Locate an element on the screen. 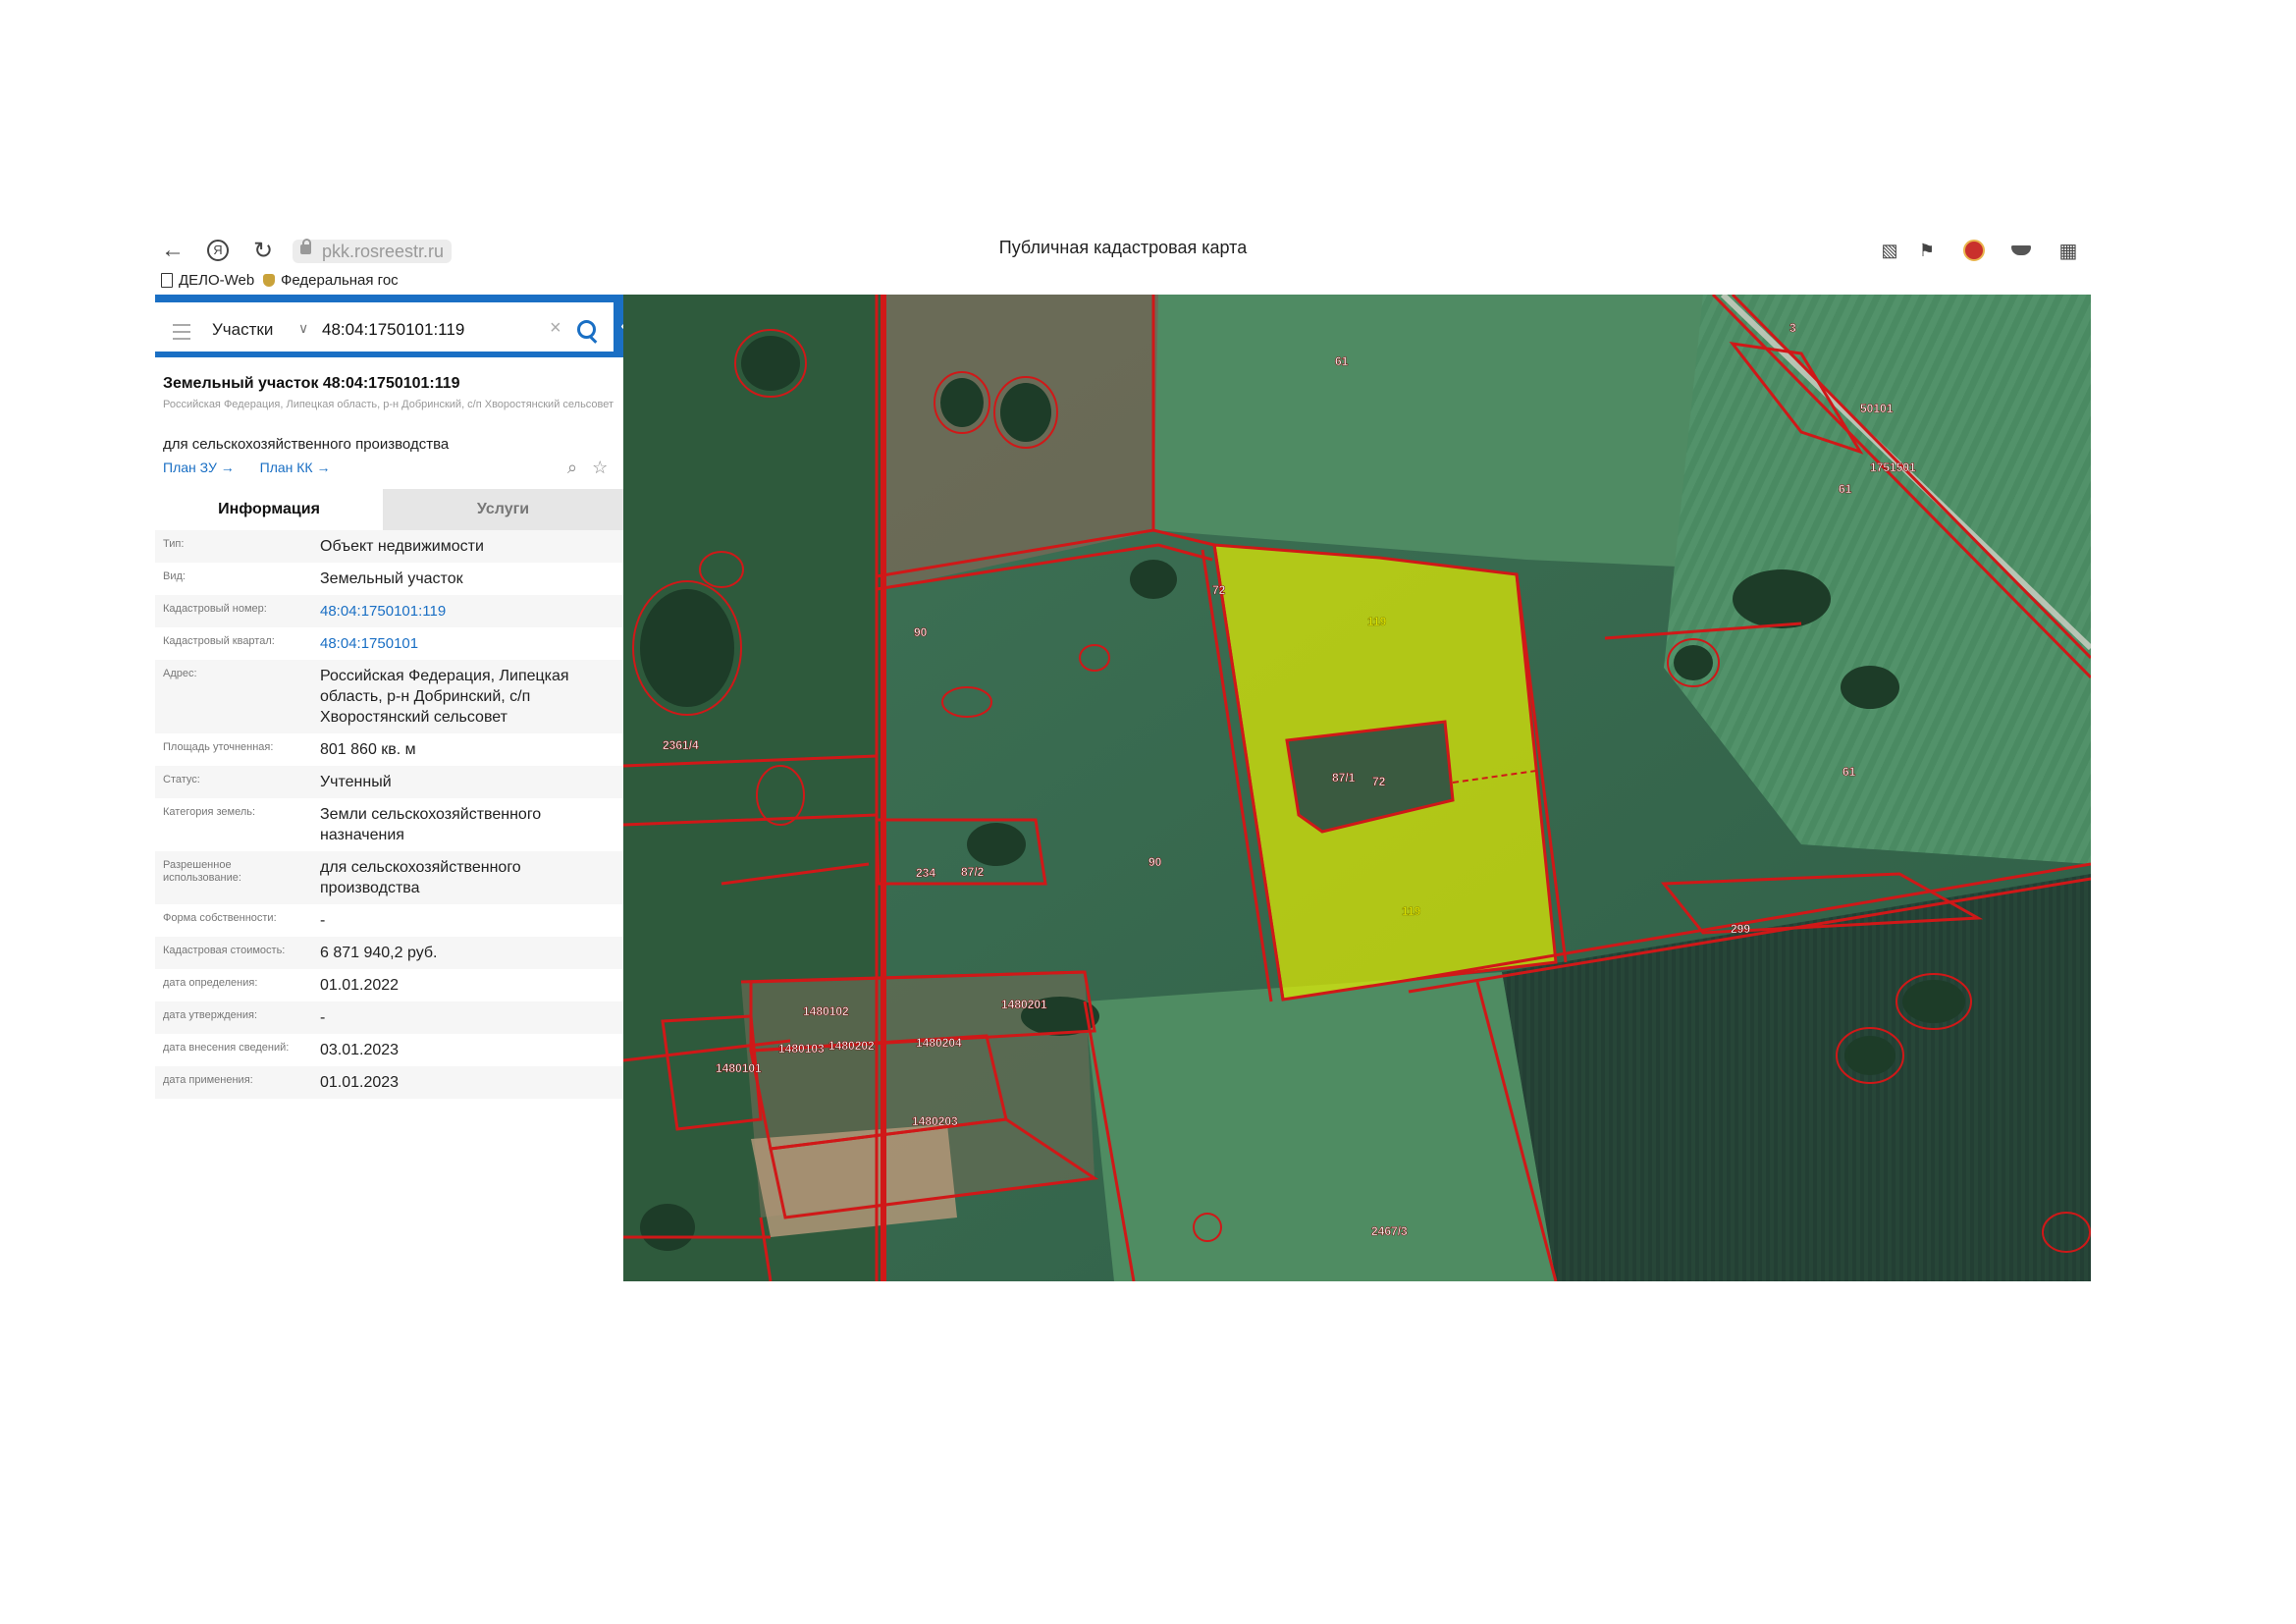 Image resolution: width=2296 pixels, height=1624 pixels. object-title: Земельный участок 48:04:1750101:119 is located at coordinates (311, 383).